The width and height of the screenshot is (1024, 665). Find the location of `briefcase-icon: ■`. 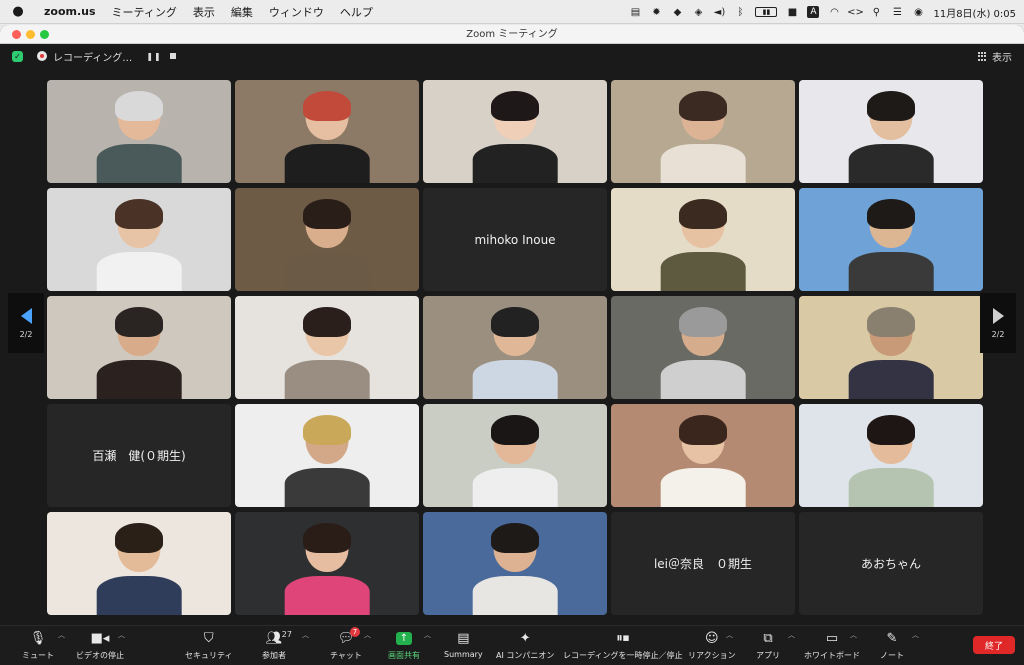

briefcase-icon: ■ is located at coordinates (792, 12).